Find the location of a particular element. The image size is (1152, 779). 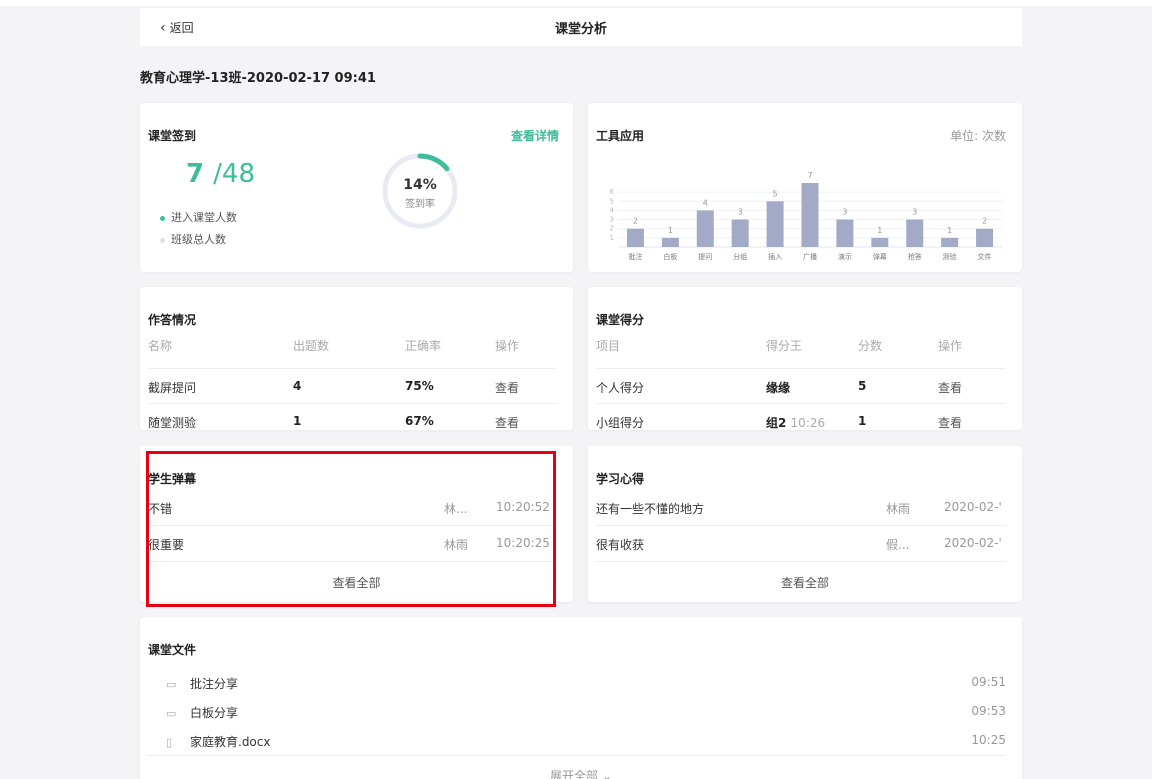

checkin-title: 课堂签到 is located at coordinates (172, 136).